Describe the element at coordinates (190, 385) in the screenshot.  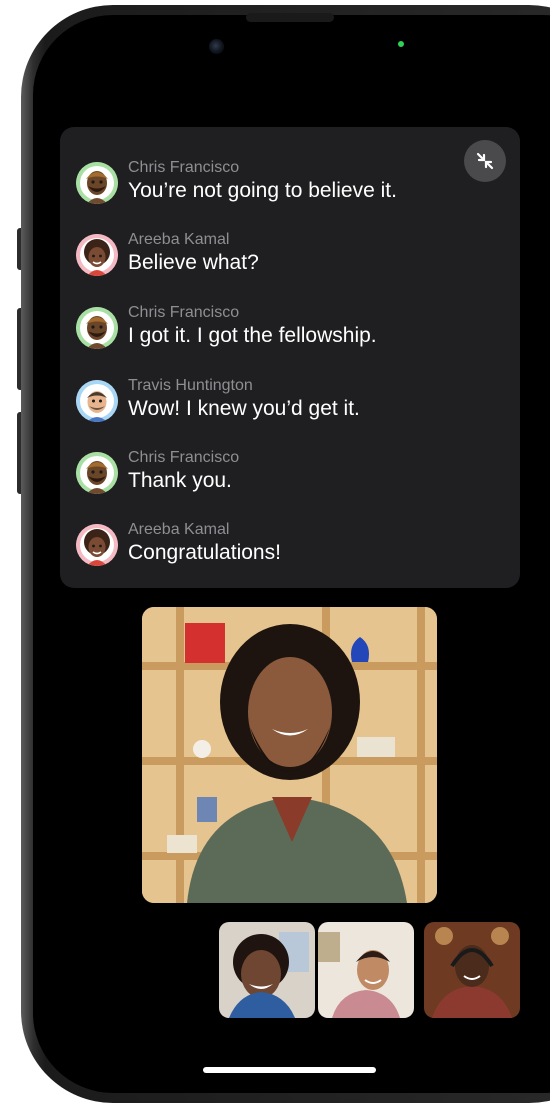
I see `caption-speaker-name: Travis Huntington` at that location.